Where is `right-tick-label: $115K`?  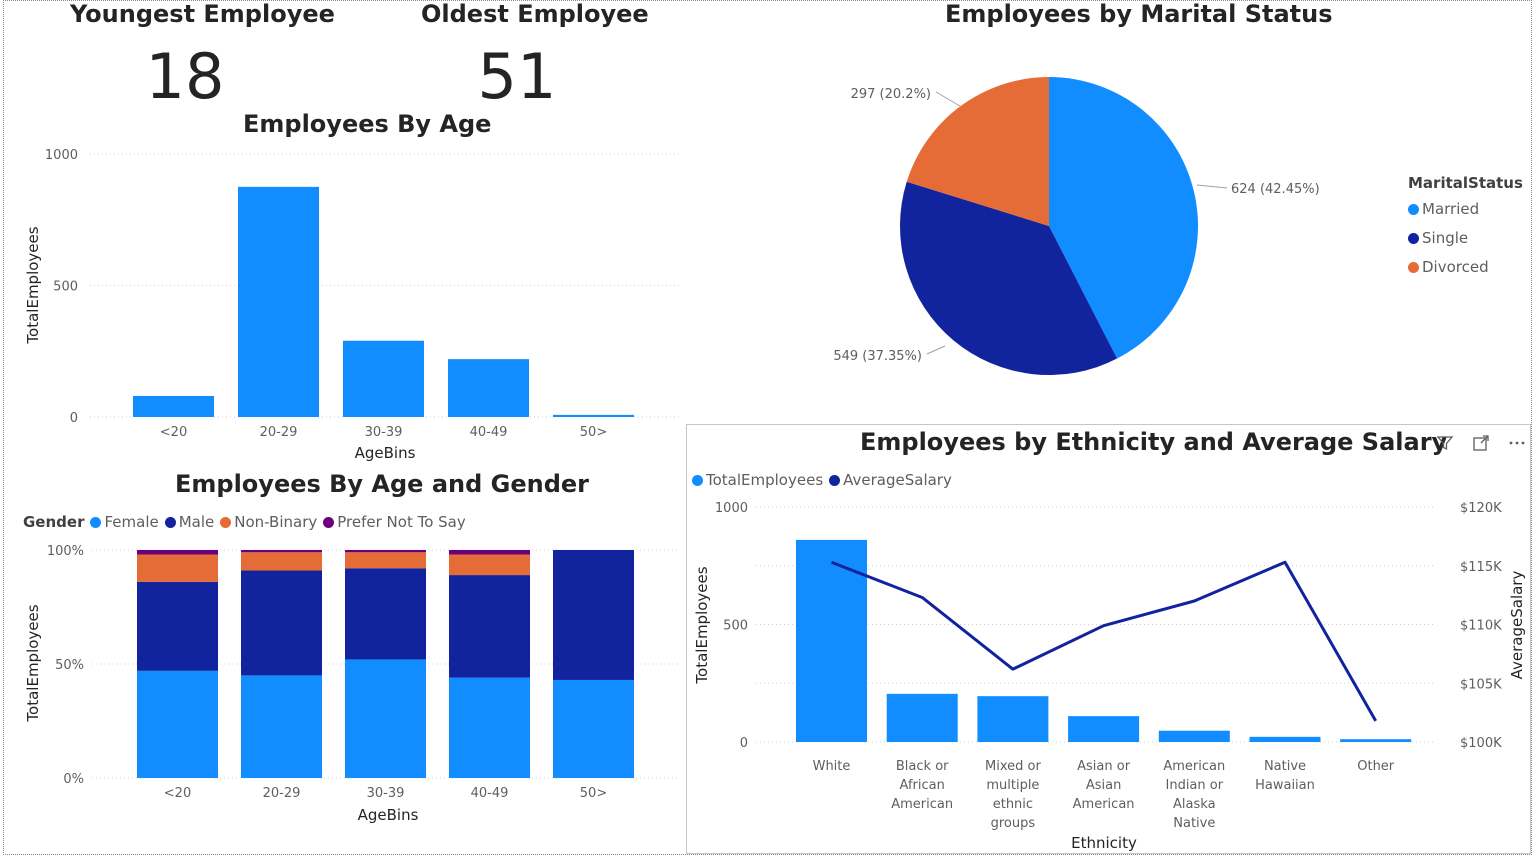 right-tick-label: $115K is located at coordinates (1481, 567).